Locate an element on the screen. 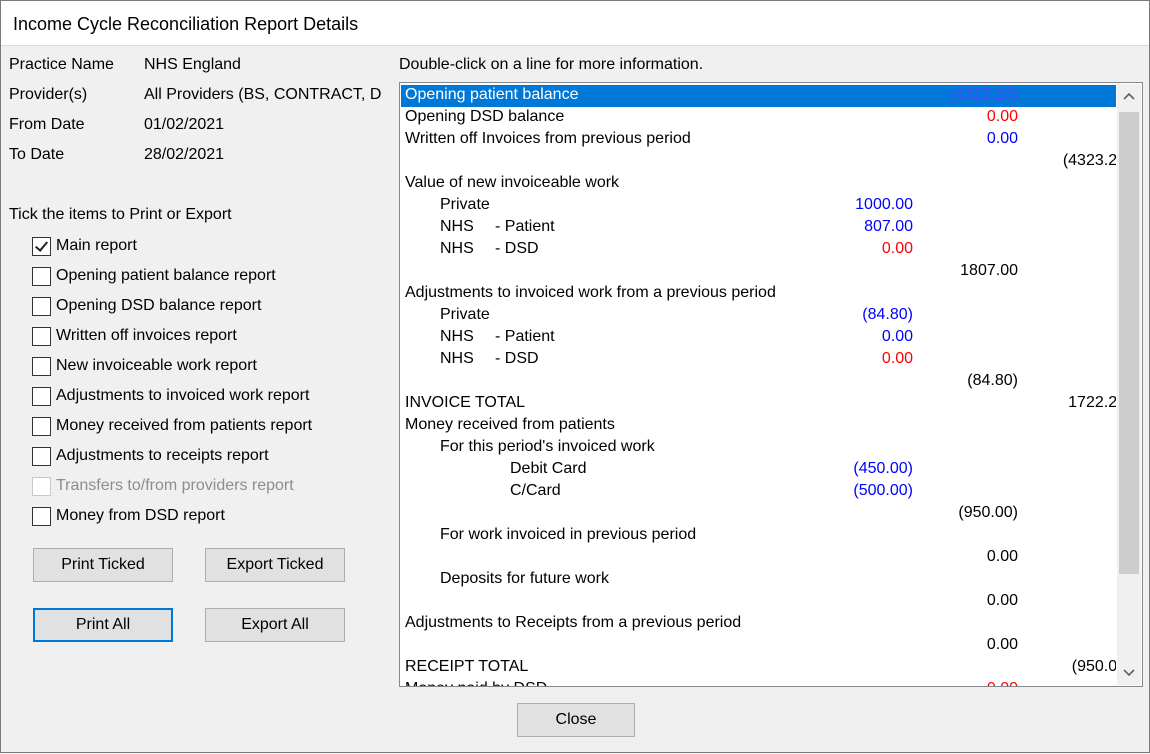  checkbox-label: Money received from patients report is located at coordinates (184, 425).